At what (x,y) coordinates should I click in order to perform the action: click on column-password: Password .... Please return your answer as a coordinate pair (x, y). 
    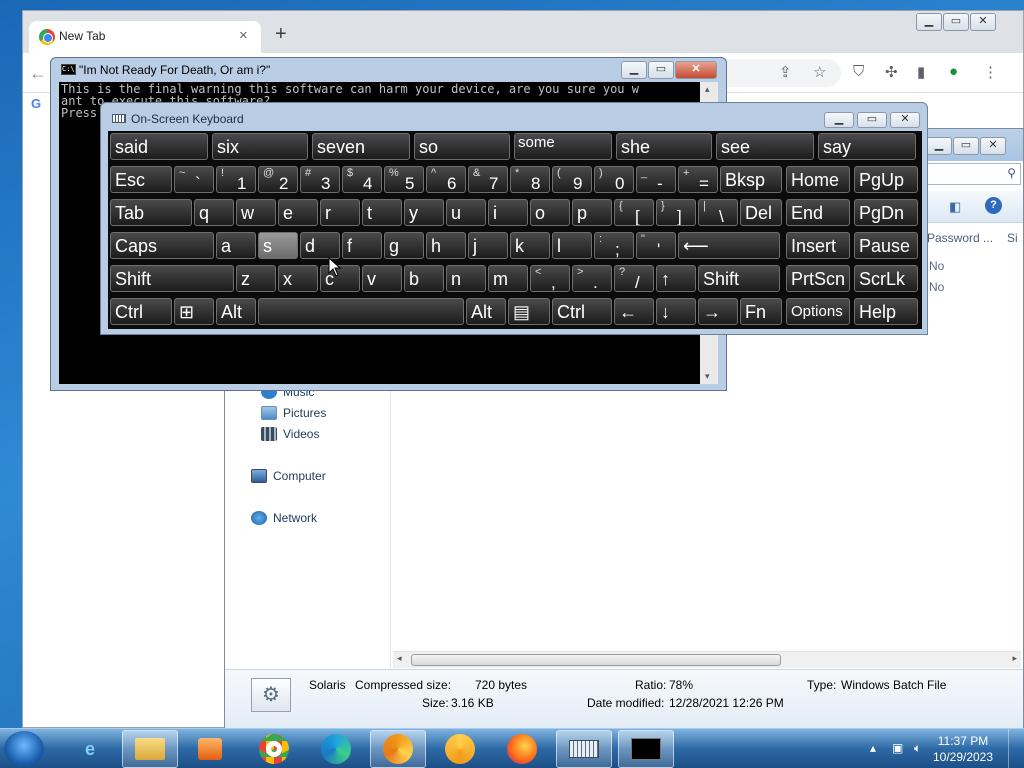
    Looking at the image, I should click on (960, 238).